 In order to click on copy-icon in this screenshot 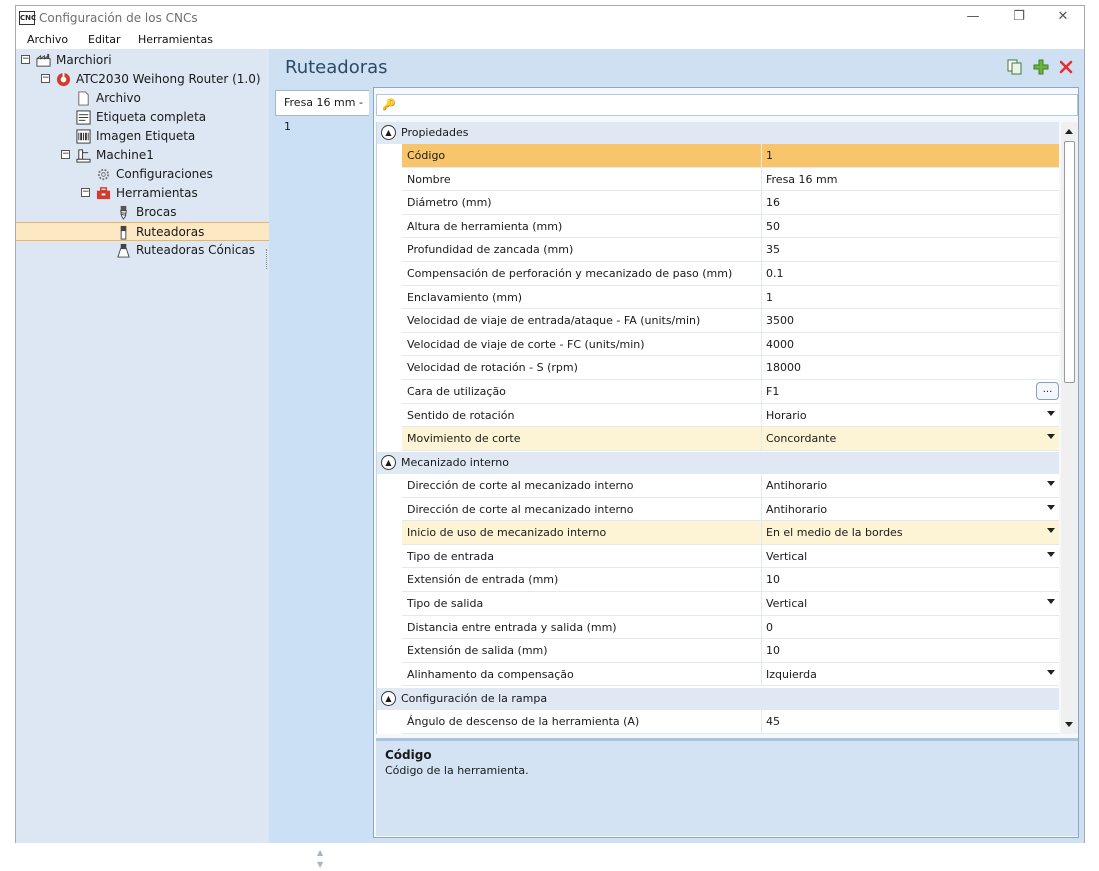, I will do `click(1015, 67)`.